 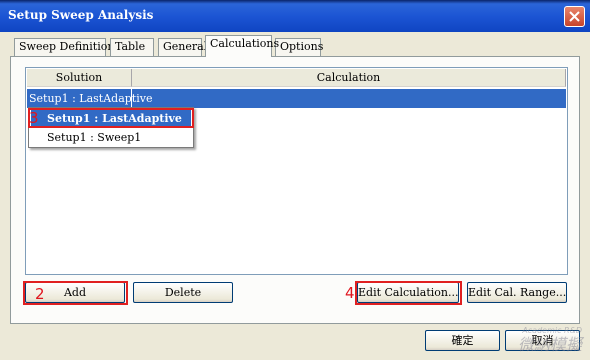 What do you see at coordinates (70, 46) in the screenshot?
I see `tab-label: Sweep Definitions` at bounding box center [70, 46].